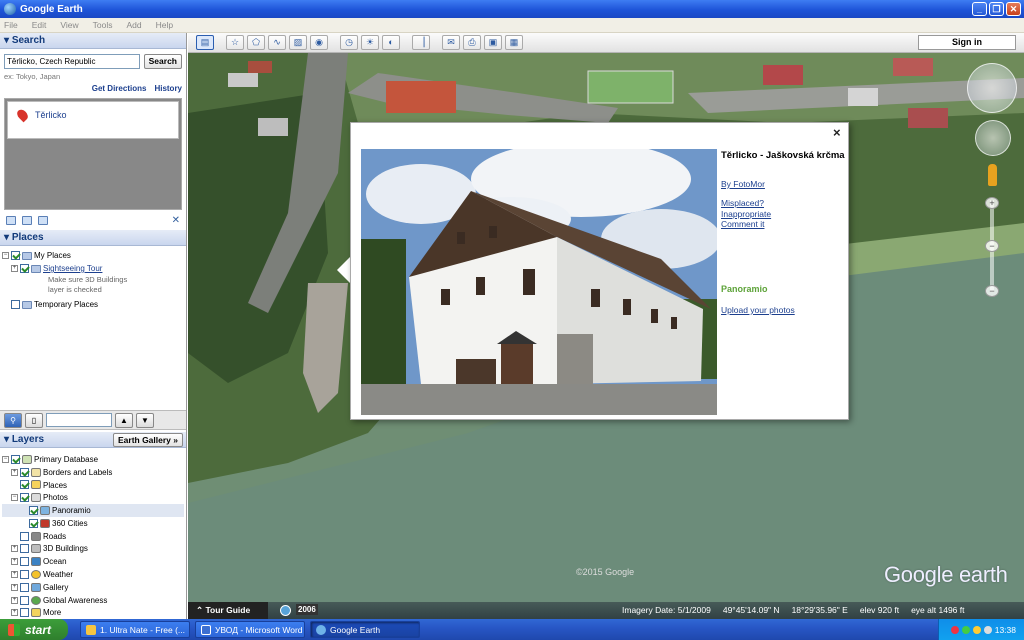 This screenshot has height=640, width=1024. I want to click on layer-label: Roads, so click(54, 536).